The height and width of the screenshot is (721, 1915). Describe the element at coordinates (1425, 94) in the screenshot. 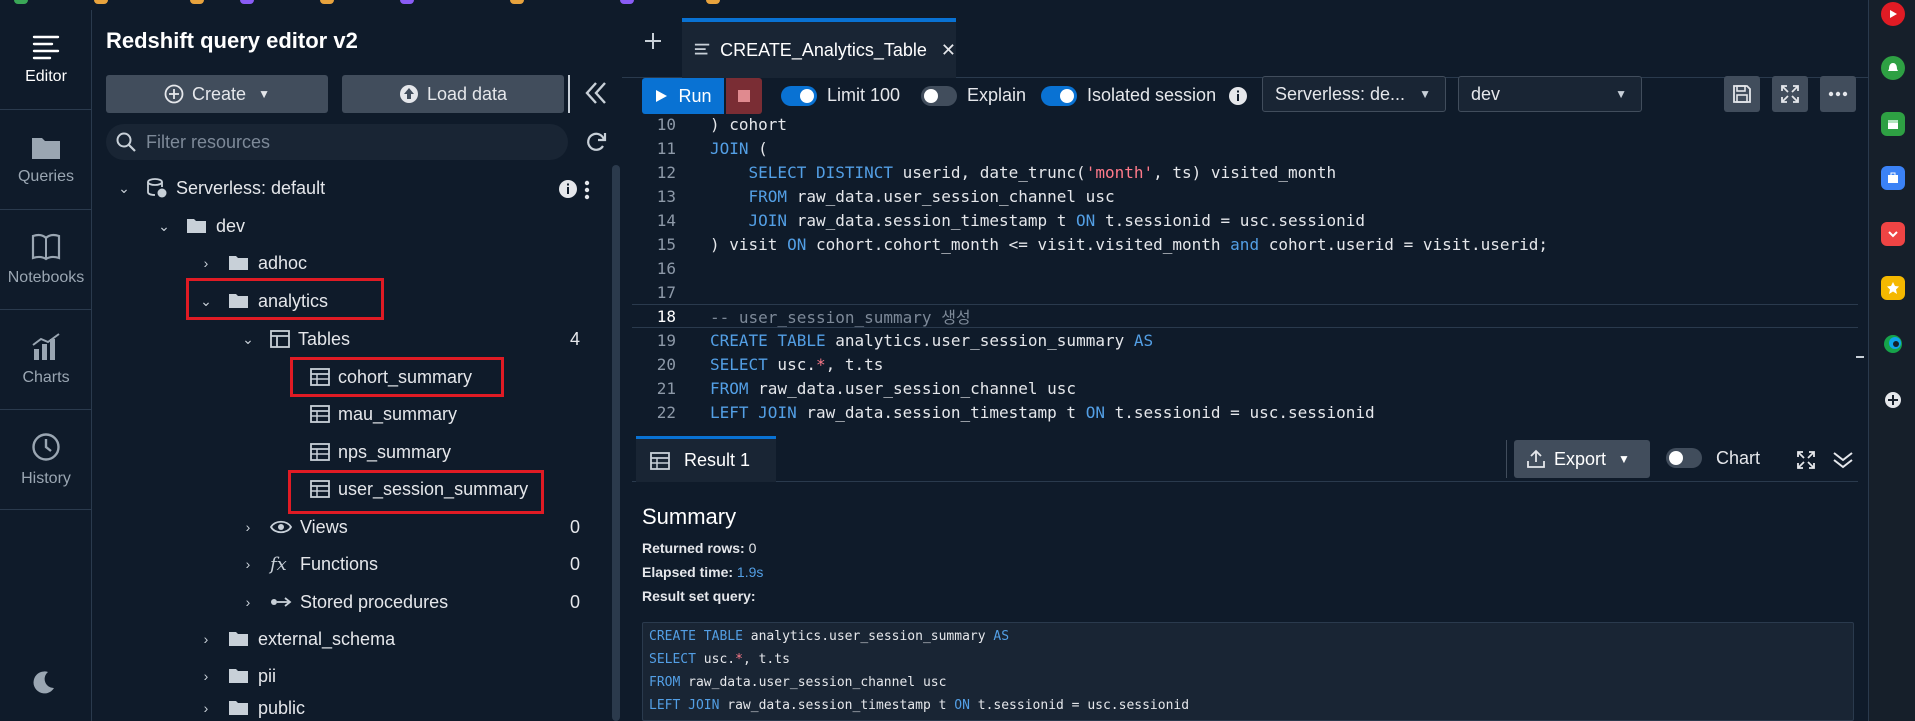

I see `caret-down-icon: ▼` at that location.